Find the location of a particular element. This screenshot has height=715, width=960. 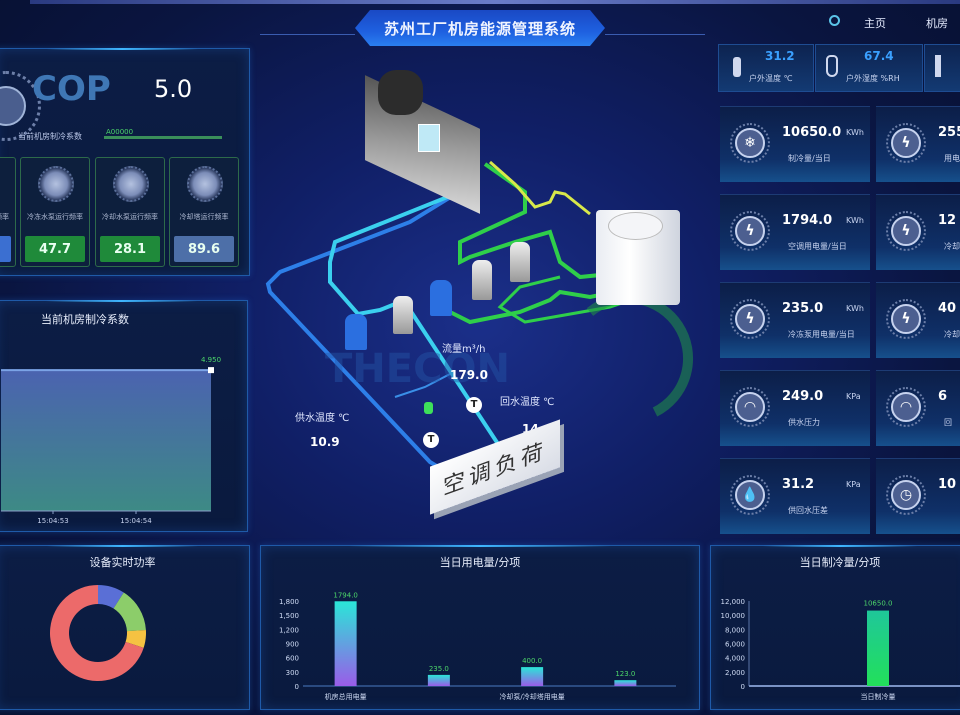

metric-card: ◷ 10 is located at coordinates (918, 496).